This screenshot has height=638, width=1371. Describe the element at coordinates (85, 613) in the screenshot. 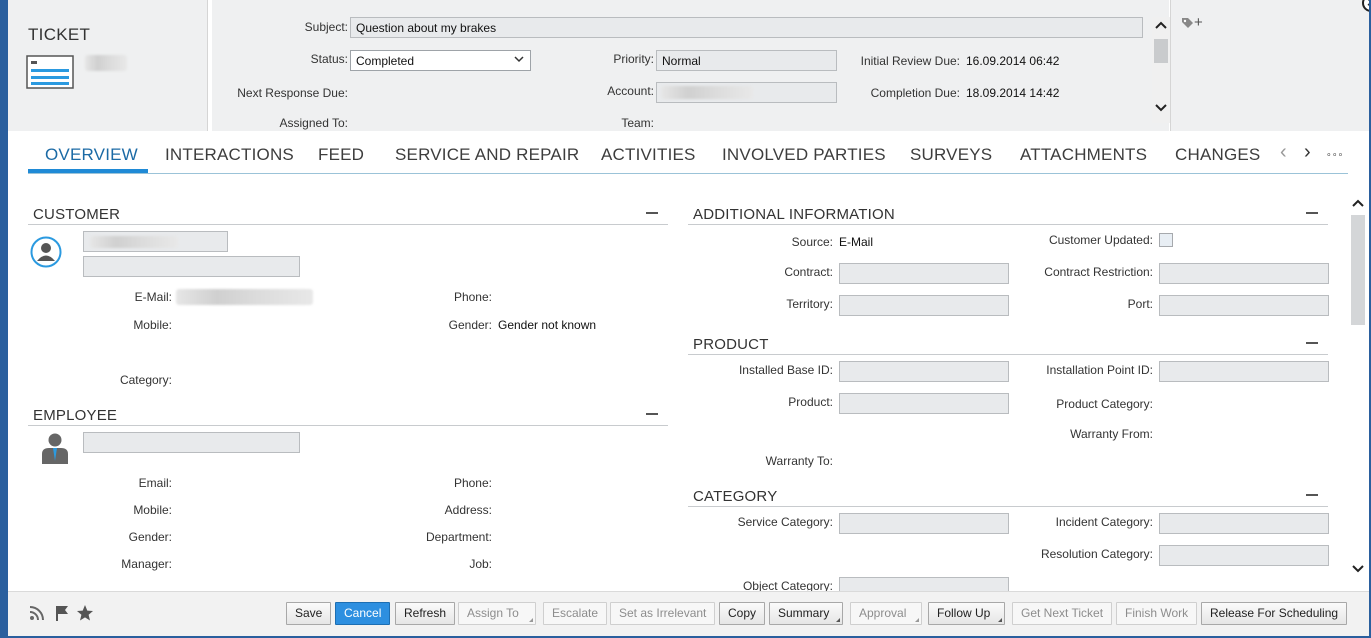

I see `star-icon` at that location.